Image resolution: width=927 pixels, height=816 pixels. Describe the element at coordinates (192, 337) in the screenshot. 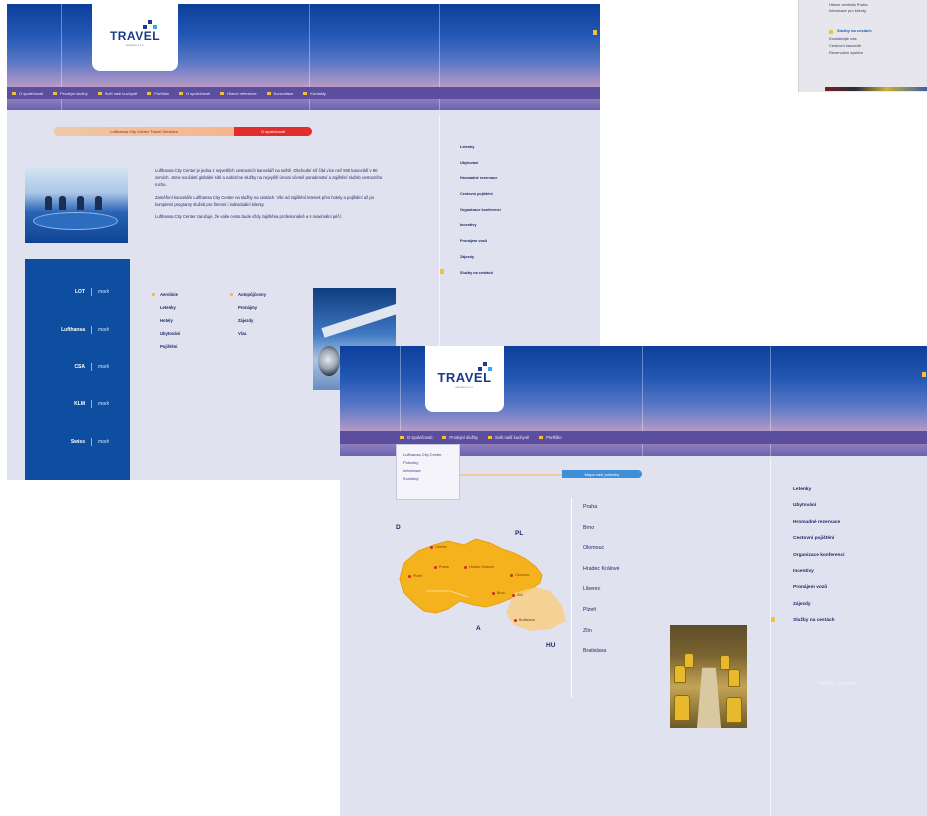

I see `service-link: Ubytování` at that location.